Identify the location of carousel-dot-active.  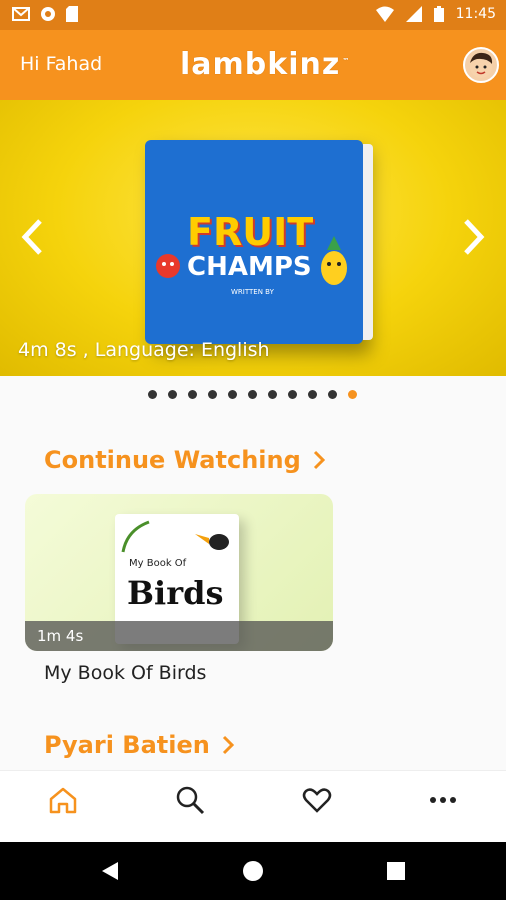
(352, 394).